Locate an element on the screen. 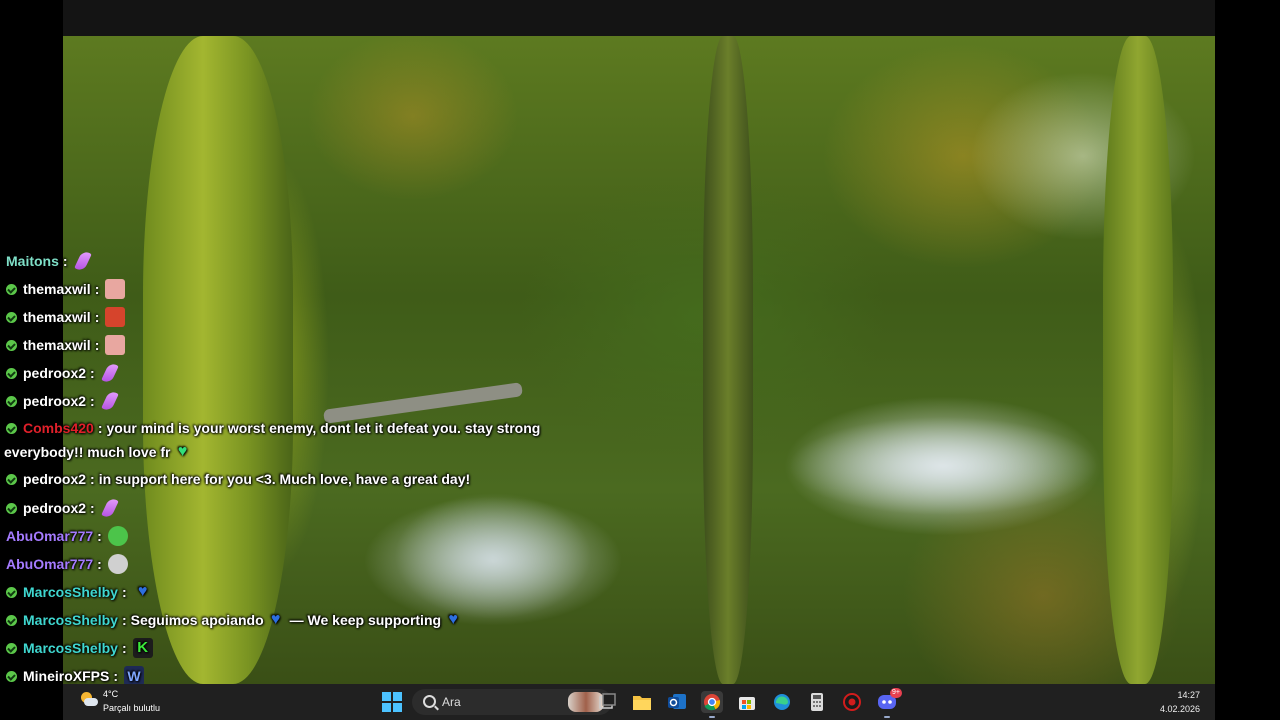 Image resolution: width=1280 pixels, height=720 pixels. chat-username: Maitons is located at coordinates (32, 261).